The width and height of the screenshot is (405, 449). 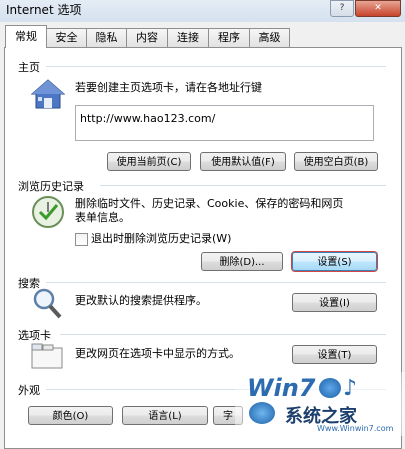 I want to click on windows-logo-icon, so click(x=330, y=388).